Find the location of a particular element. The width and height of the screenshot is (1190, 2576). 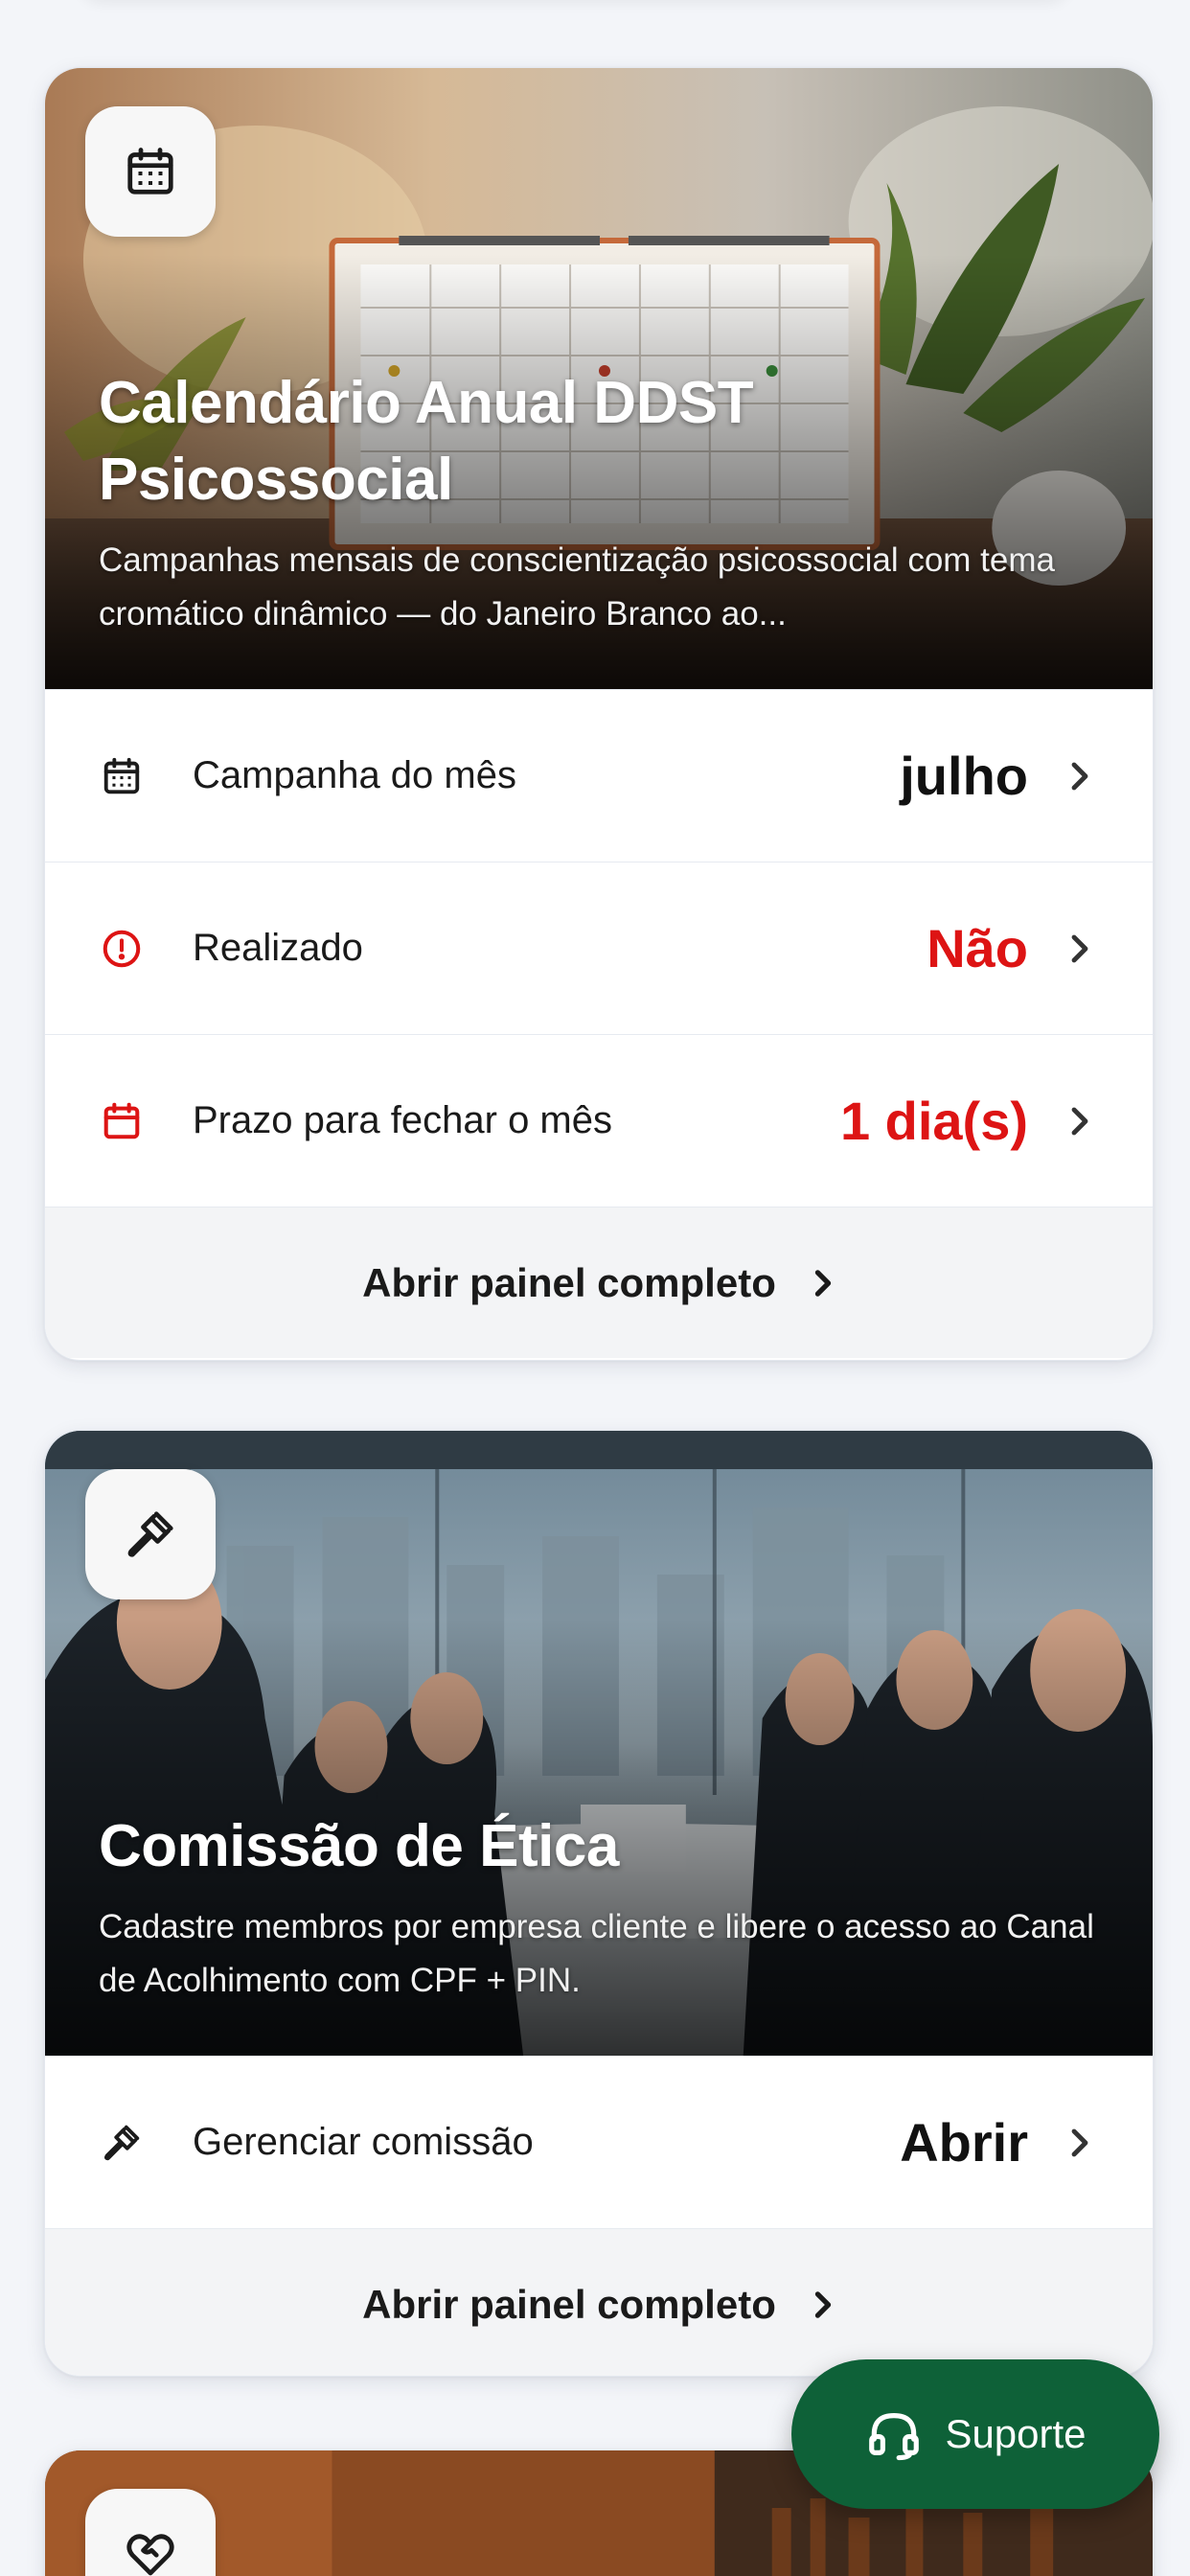

ethics-title: Comissão de Ética is located at coordinates (359, 1846).